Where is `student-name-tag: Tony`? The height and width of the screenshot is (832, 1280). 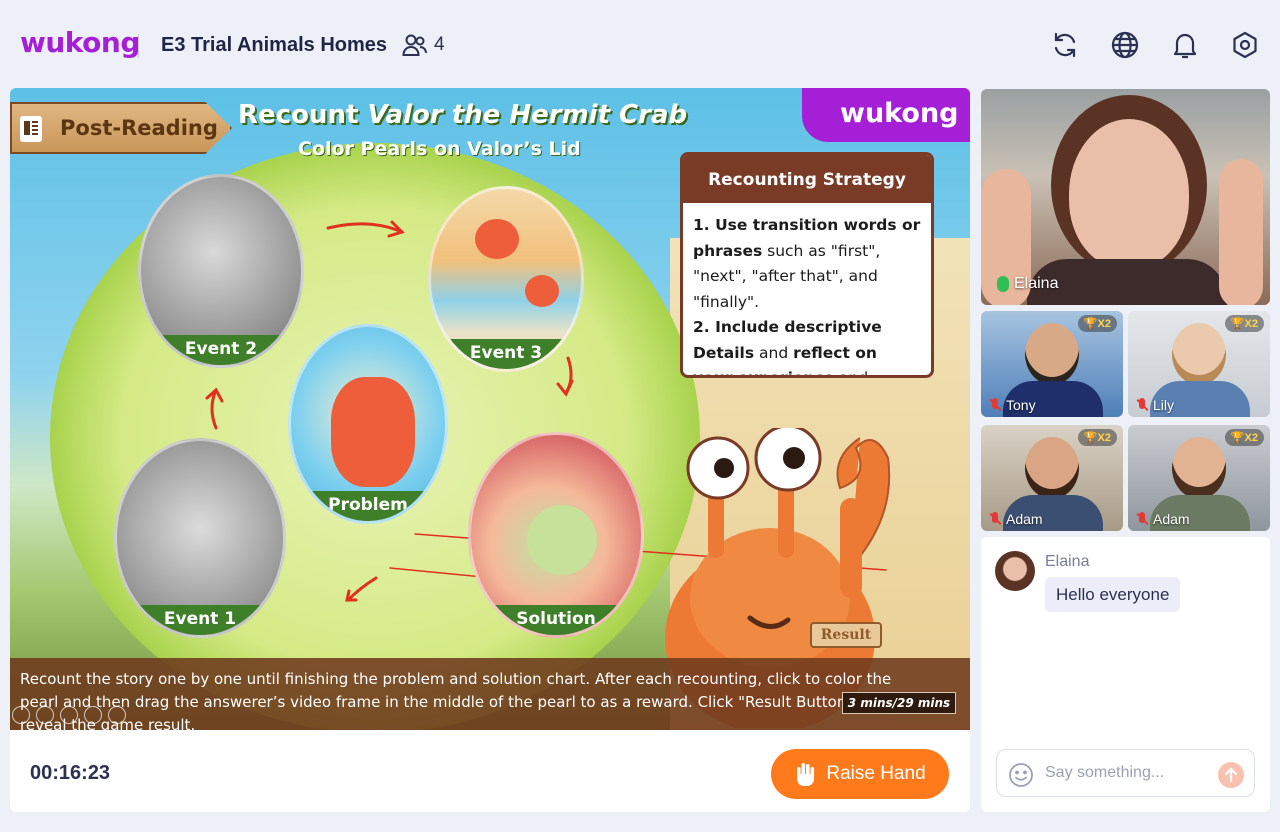
student-name-tag: Tony is located at coordinates (1012, 405).